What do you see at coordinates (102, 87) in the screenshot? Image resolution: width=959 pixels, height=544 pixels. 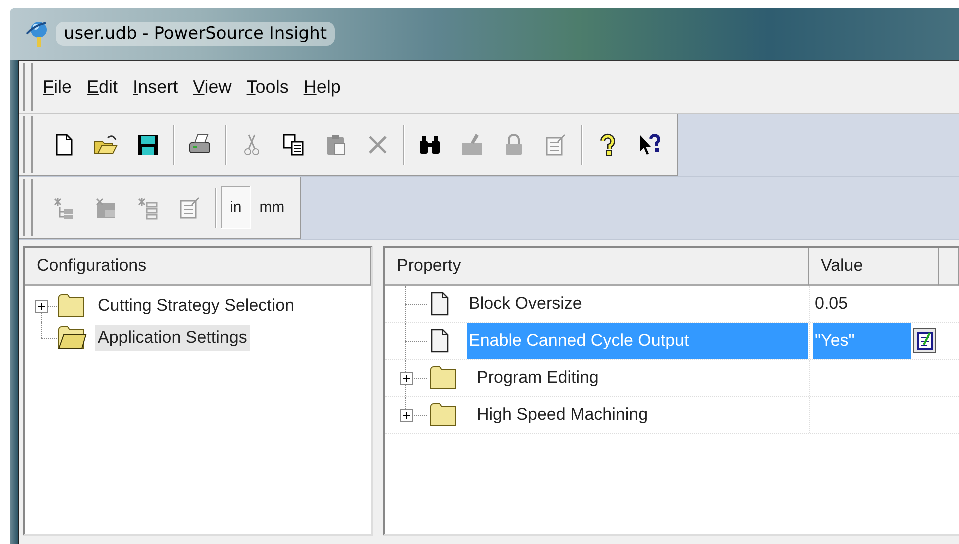 I see `menu-item: Edit` at bounding box center [102, 87].